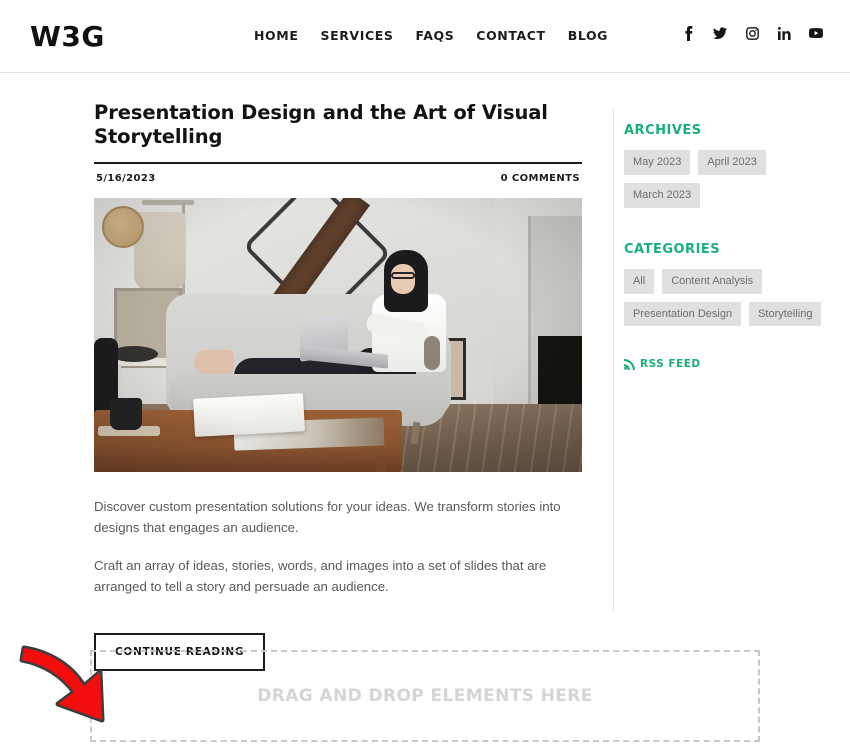 This screenshot has width=850, height=750. I want to click on category-tag-presentation-design: Presentation Design, so click(683, 314).